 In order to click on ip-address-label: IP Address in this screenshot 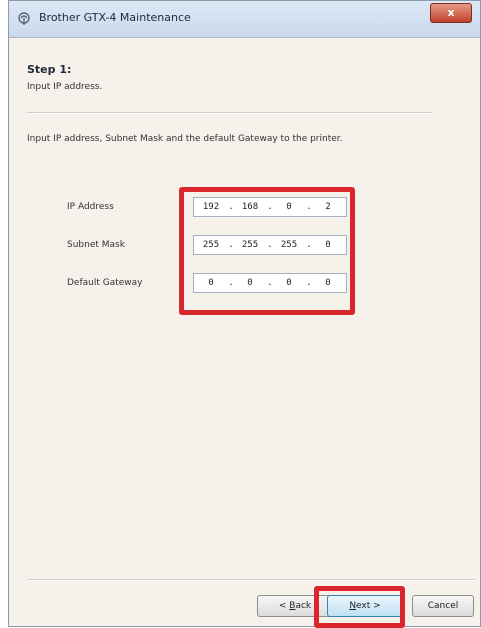, I will do `click(90, 207)`.